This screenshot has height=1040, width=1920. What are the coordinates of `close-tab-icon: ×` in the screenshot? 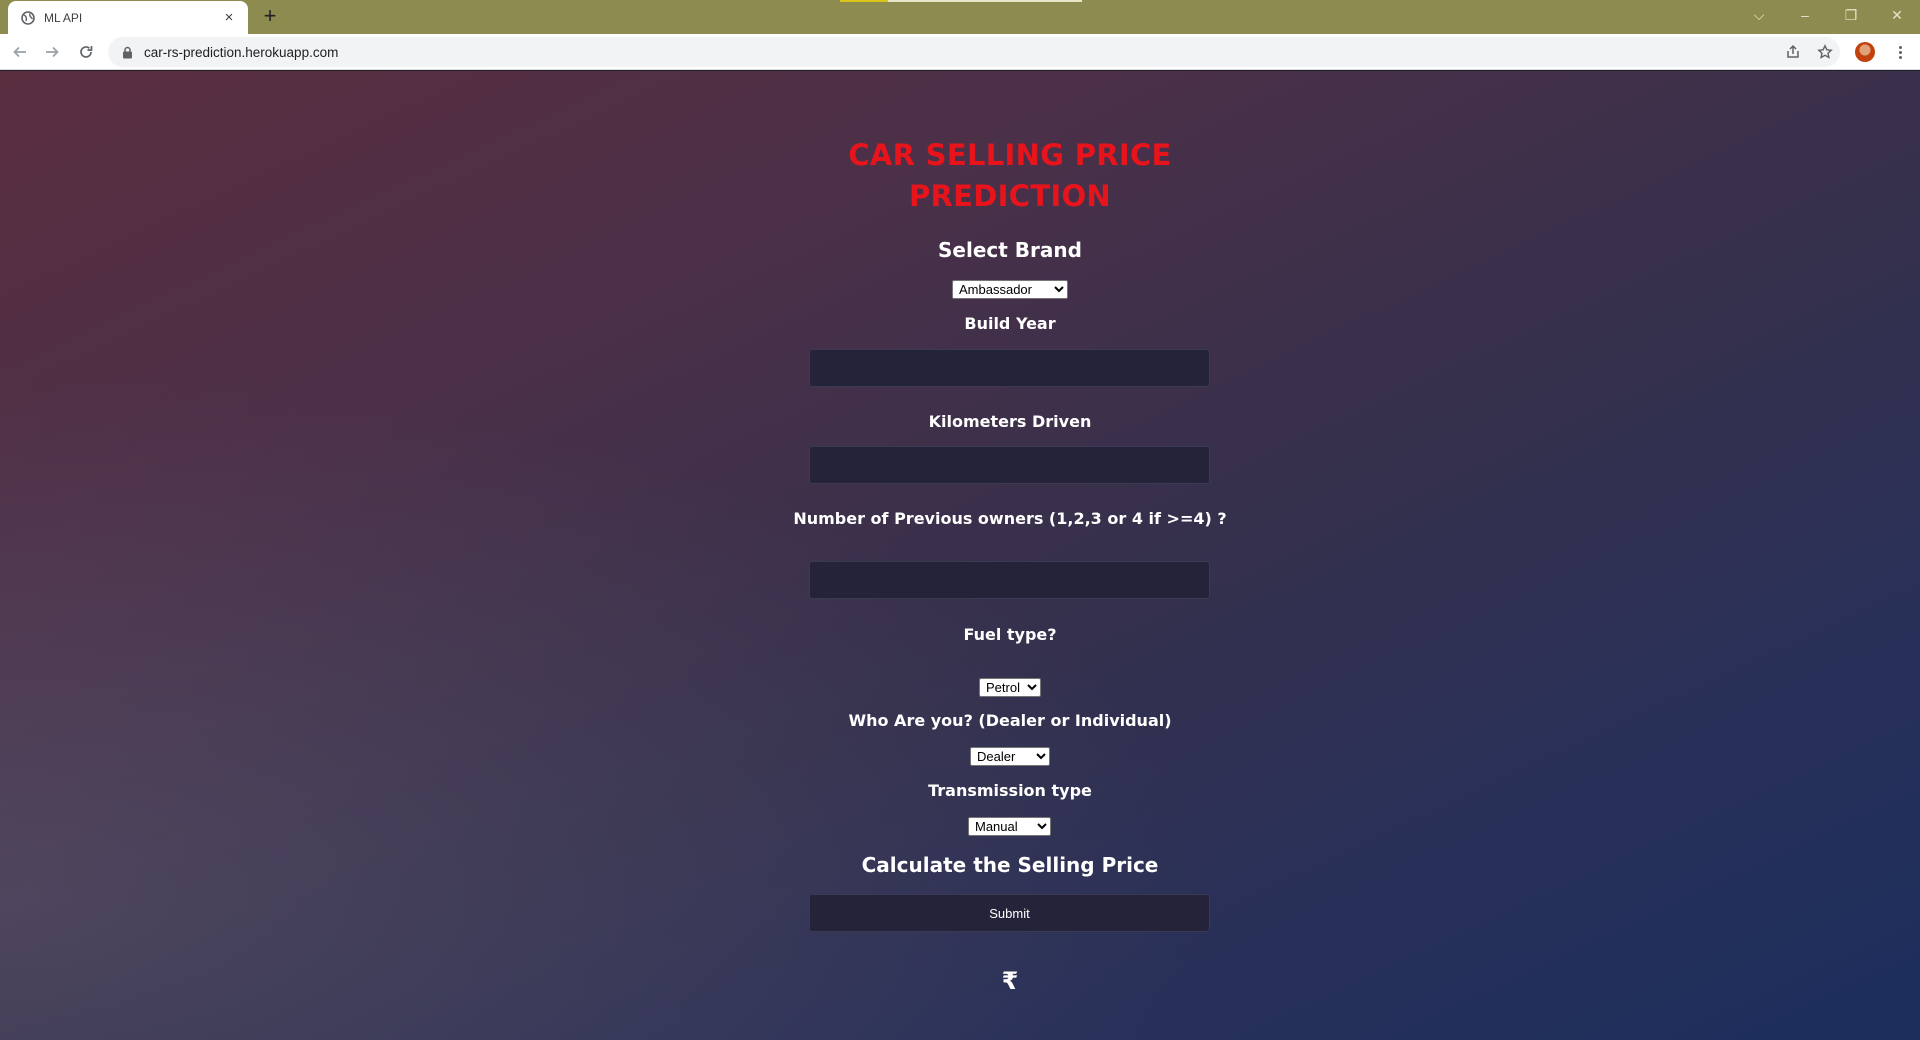 It's located at (229, 18).